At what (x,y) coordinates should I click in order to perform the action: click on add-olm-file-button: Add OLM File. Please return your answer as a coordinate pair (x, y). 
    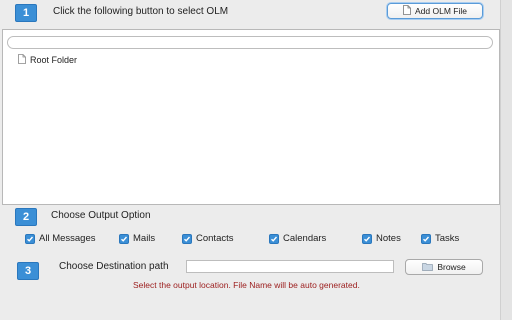
    Looking at the image, I should click on (435, 11).